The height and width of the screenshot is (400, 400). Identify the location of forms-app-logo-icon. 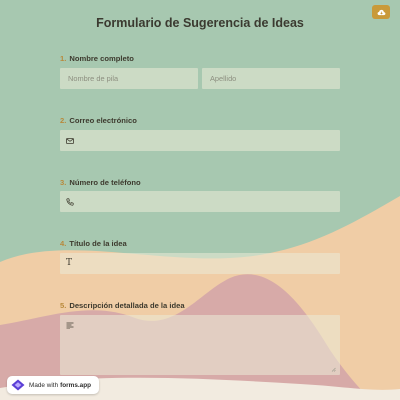
(18, 385).